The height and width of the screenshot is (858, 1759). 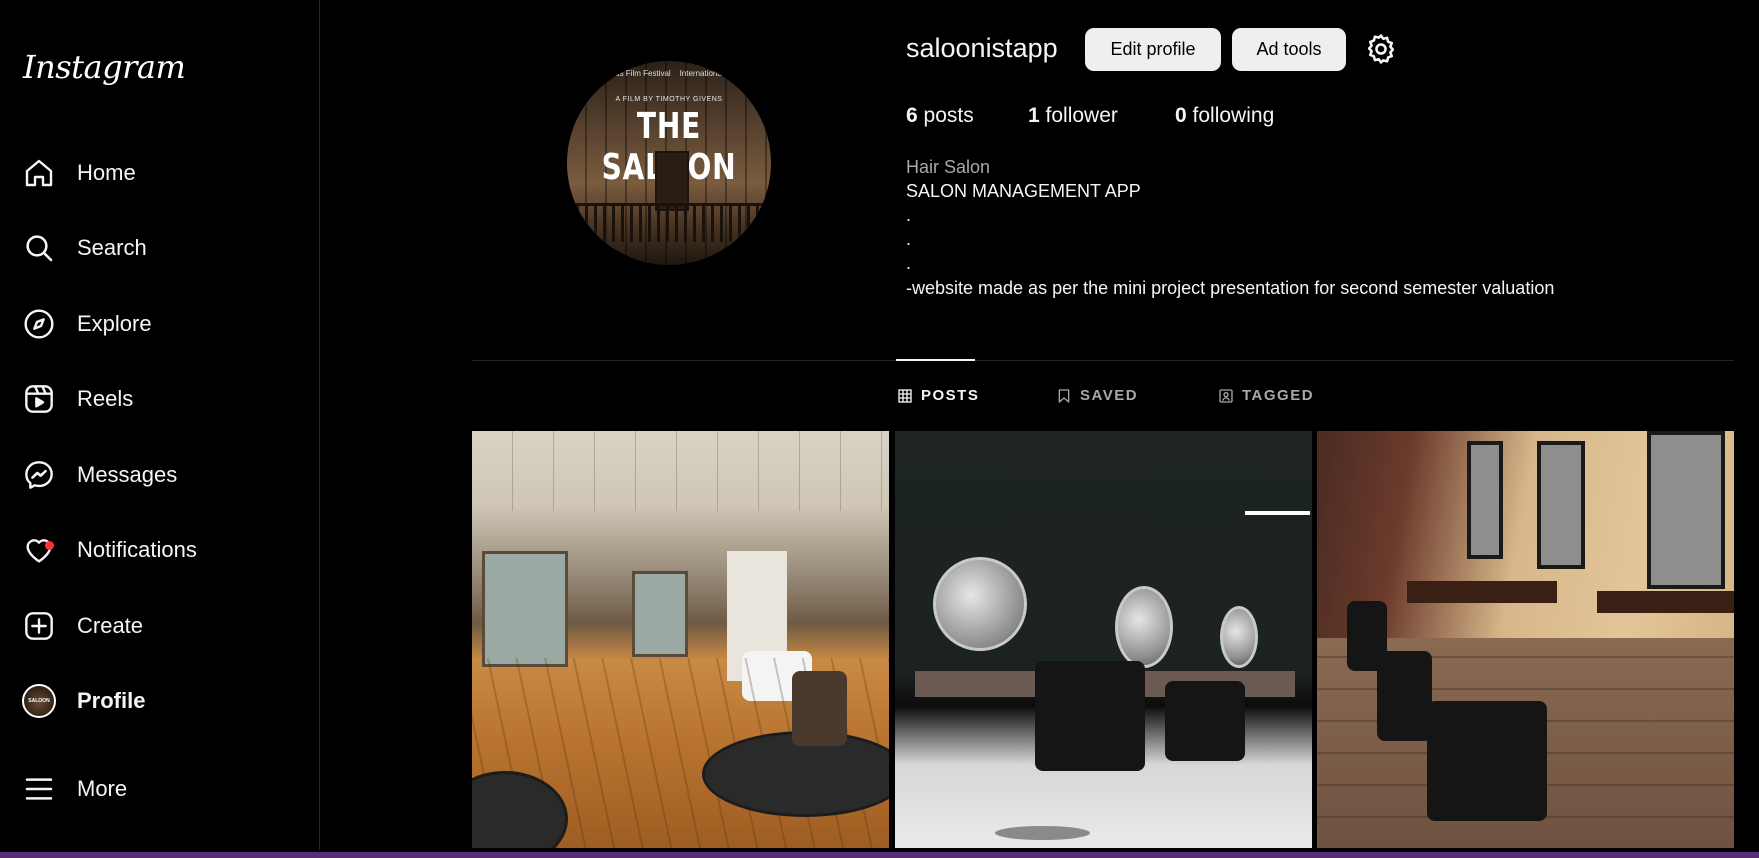 What do you see at coordinates (39, 626) in the screenshot?
I see `plus-square-icon` at bounding box center [39, 626].